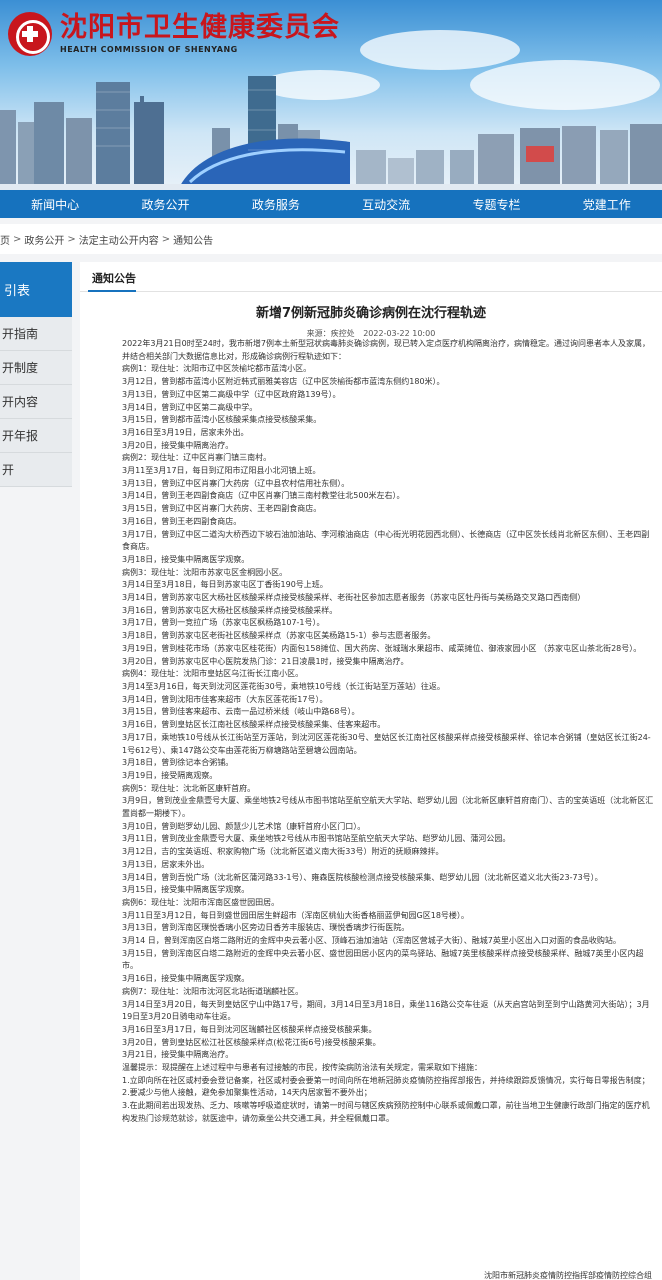 Image resolution: width=662 pixels, height=1280 pixels. What do you see at coordinates (114, 278) in the screenshot?
I see `tab-notices: 通知公告` at bounding box center [114, 278].